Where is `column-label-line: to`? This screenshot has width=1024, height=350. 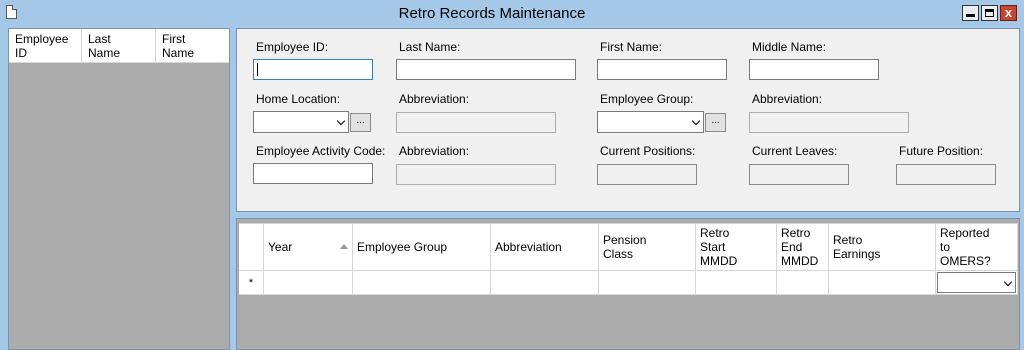
column-label-line: to is located at coordinates (945, 247).